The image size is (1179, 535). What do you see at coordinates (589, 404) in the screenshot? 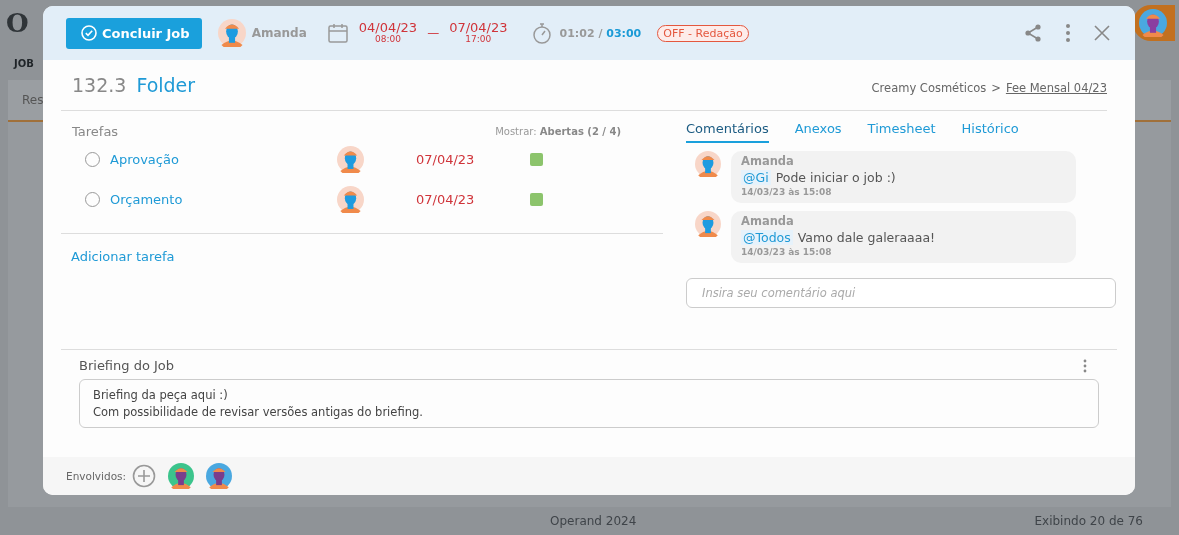
I see `briefing-box: Briefing da peça aqui :) Com possibilidade de revisar versões antigas do briefing.` at bounding box center [589, 404].